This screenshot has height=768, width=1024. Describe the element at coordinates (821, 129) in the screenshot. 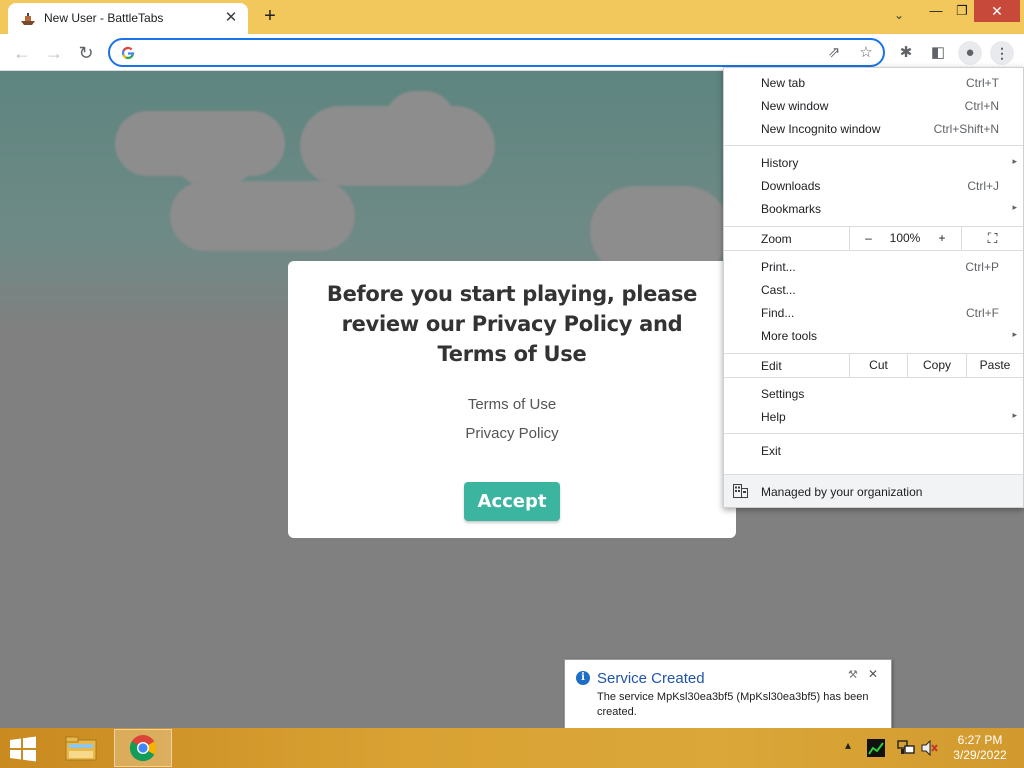

I see `menu-item-label: New Incognito window` at that location.